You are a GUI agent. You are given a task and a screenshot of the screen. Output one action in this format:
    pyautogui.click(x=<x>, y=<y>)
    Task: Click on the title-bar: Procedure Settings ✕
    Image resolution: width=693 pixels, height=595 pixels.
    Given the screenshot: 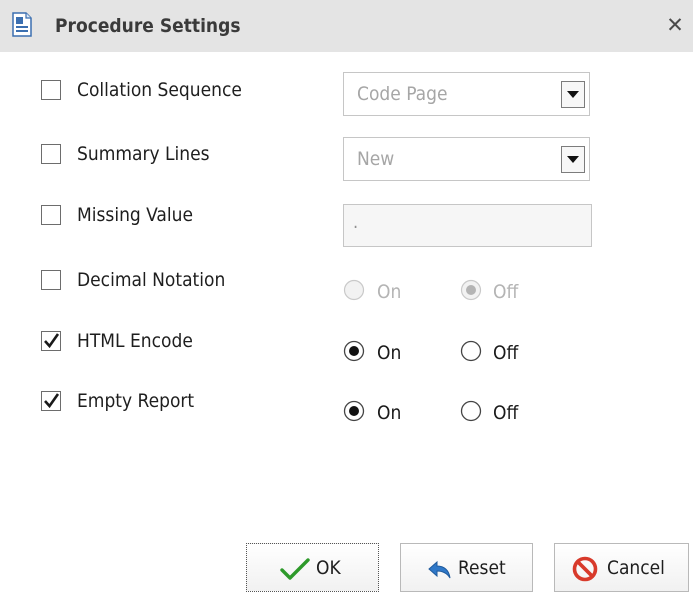 What is the action you would take?
    pyautogui.click(x=346, y=26)
    